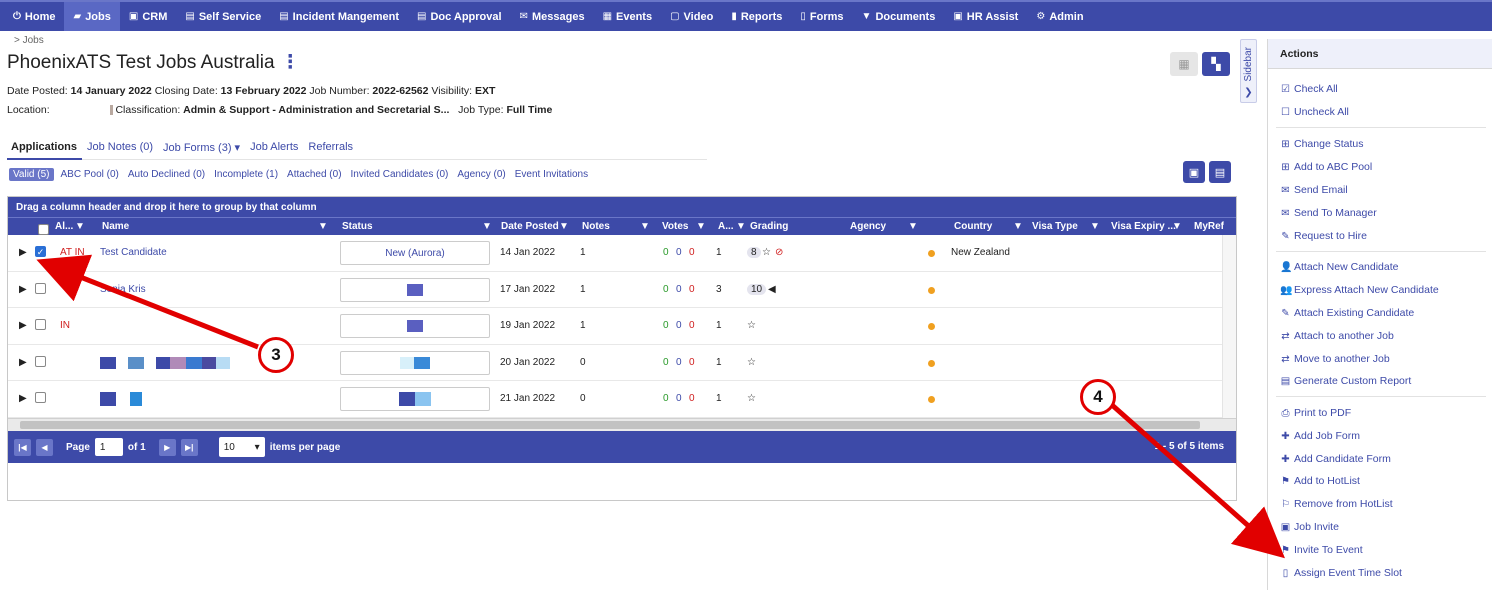  Describe the element at coordinates (40, 252) in the screenshot. I see `row-checkbox: ✓` at that location.